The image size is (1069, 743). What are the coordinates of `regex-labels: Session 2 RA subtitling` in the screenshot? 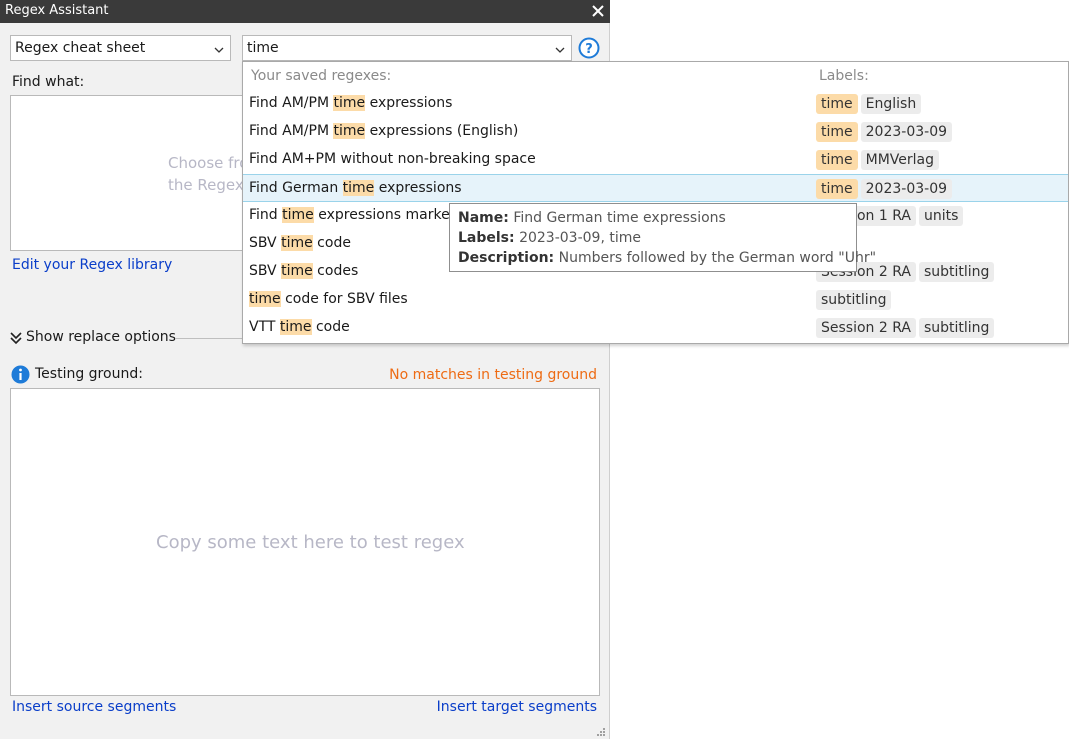 It's located at (906, 328).